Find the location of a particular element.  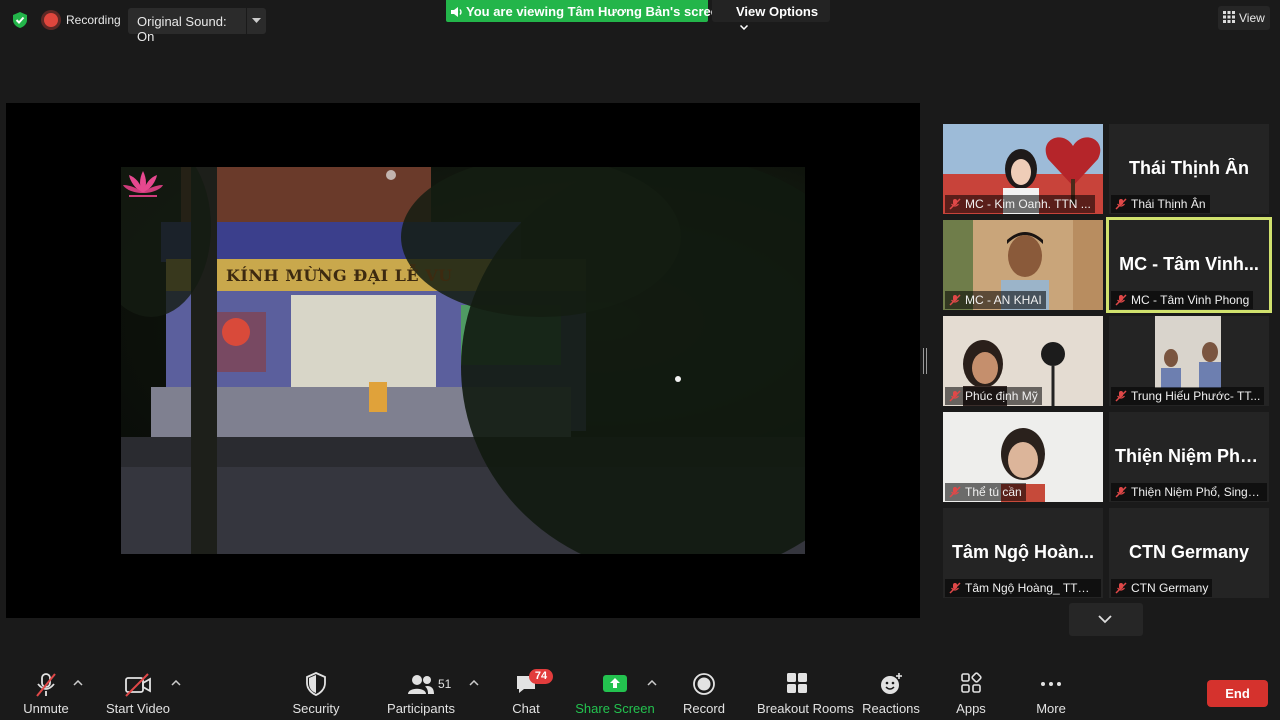

audio-options-caret is located at coordinates (79, 686).